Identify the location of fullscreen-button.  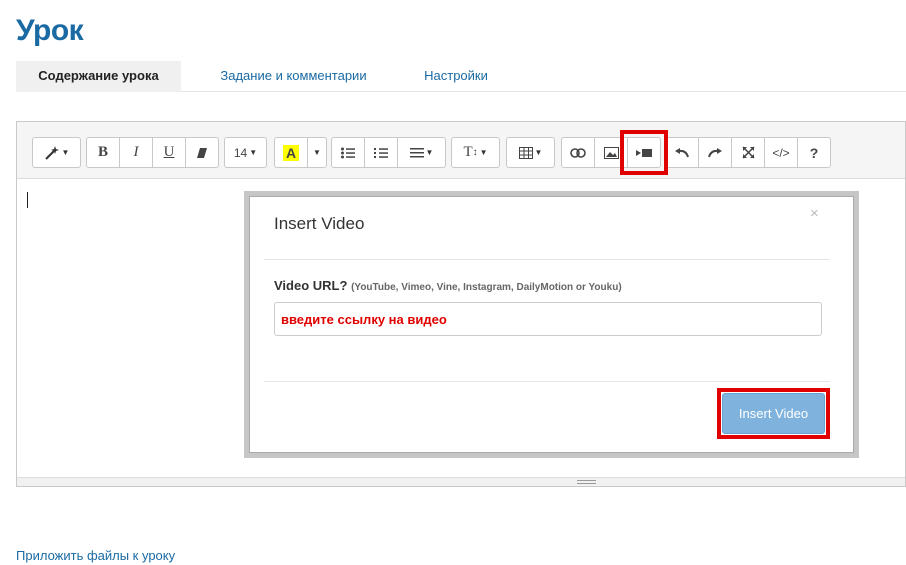
(748, 152).